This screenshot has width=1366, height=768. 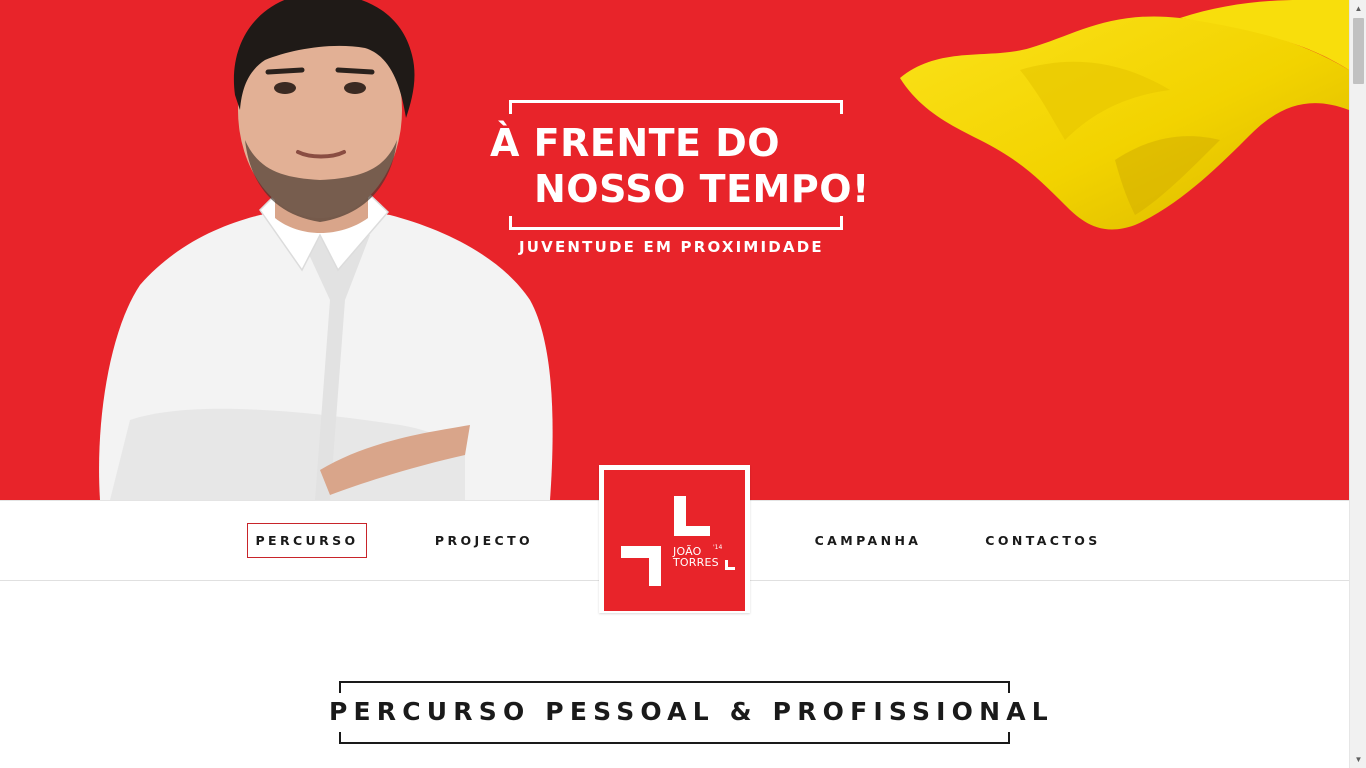 What do you see at coordinates (1358, 51) in the screenshot?
I see `scrollbar-thumb` at bounding box center [1358, 51].